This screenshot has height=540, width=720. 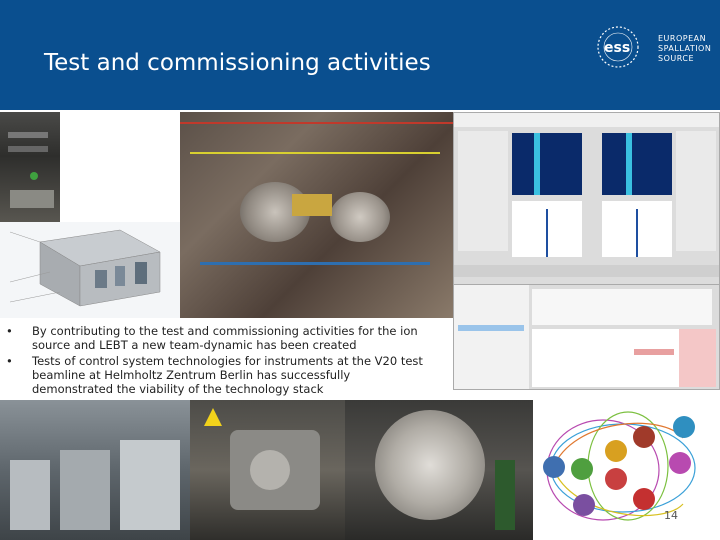 What do you see at coordinates (85, 268) in the screenshot?
I see `beamline-render-illustration` at bounding box center [85, 268].